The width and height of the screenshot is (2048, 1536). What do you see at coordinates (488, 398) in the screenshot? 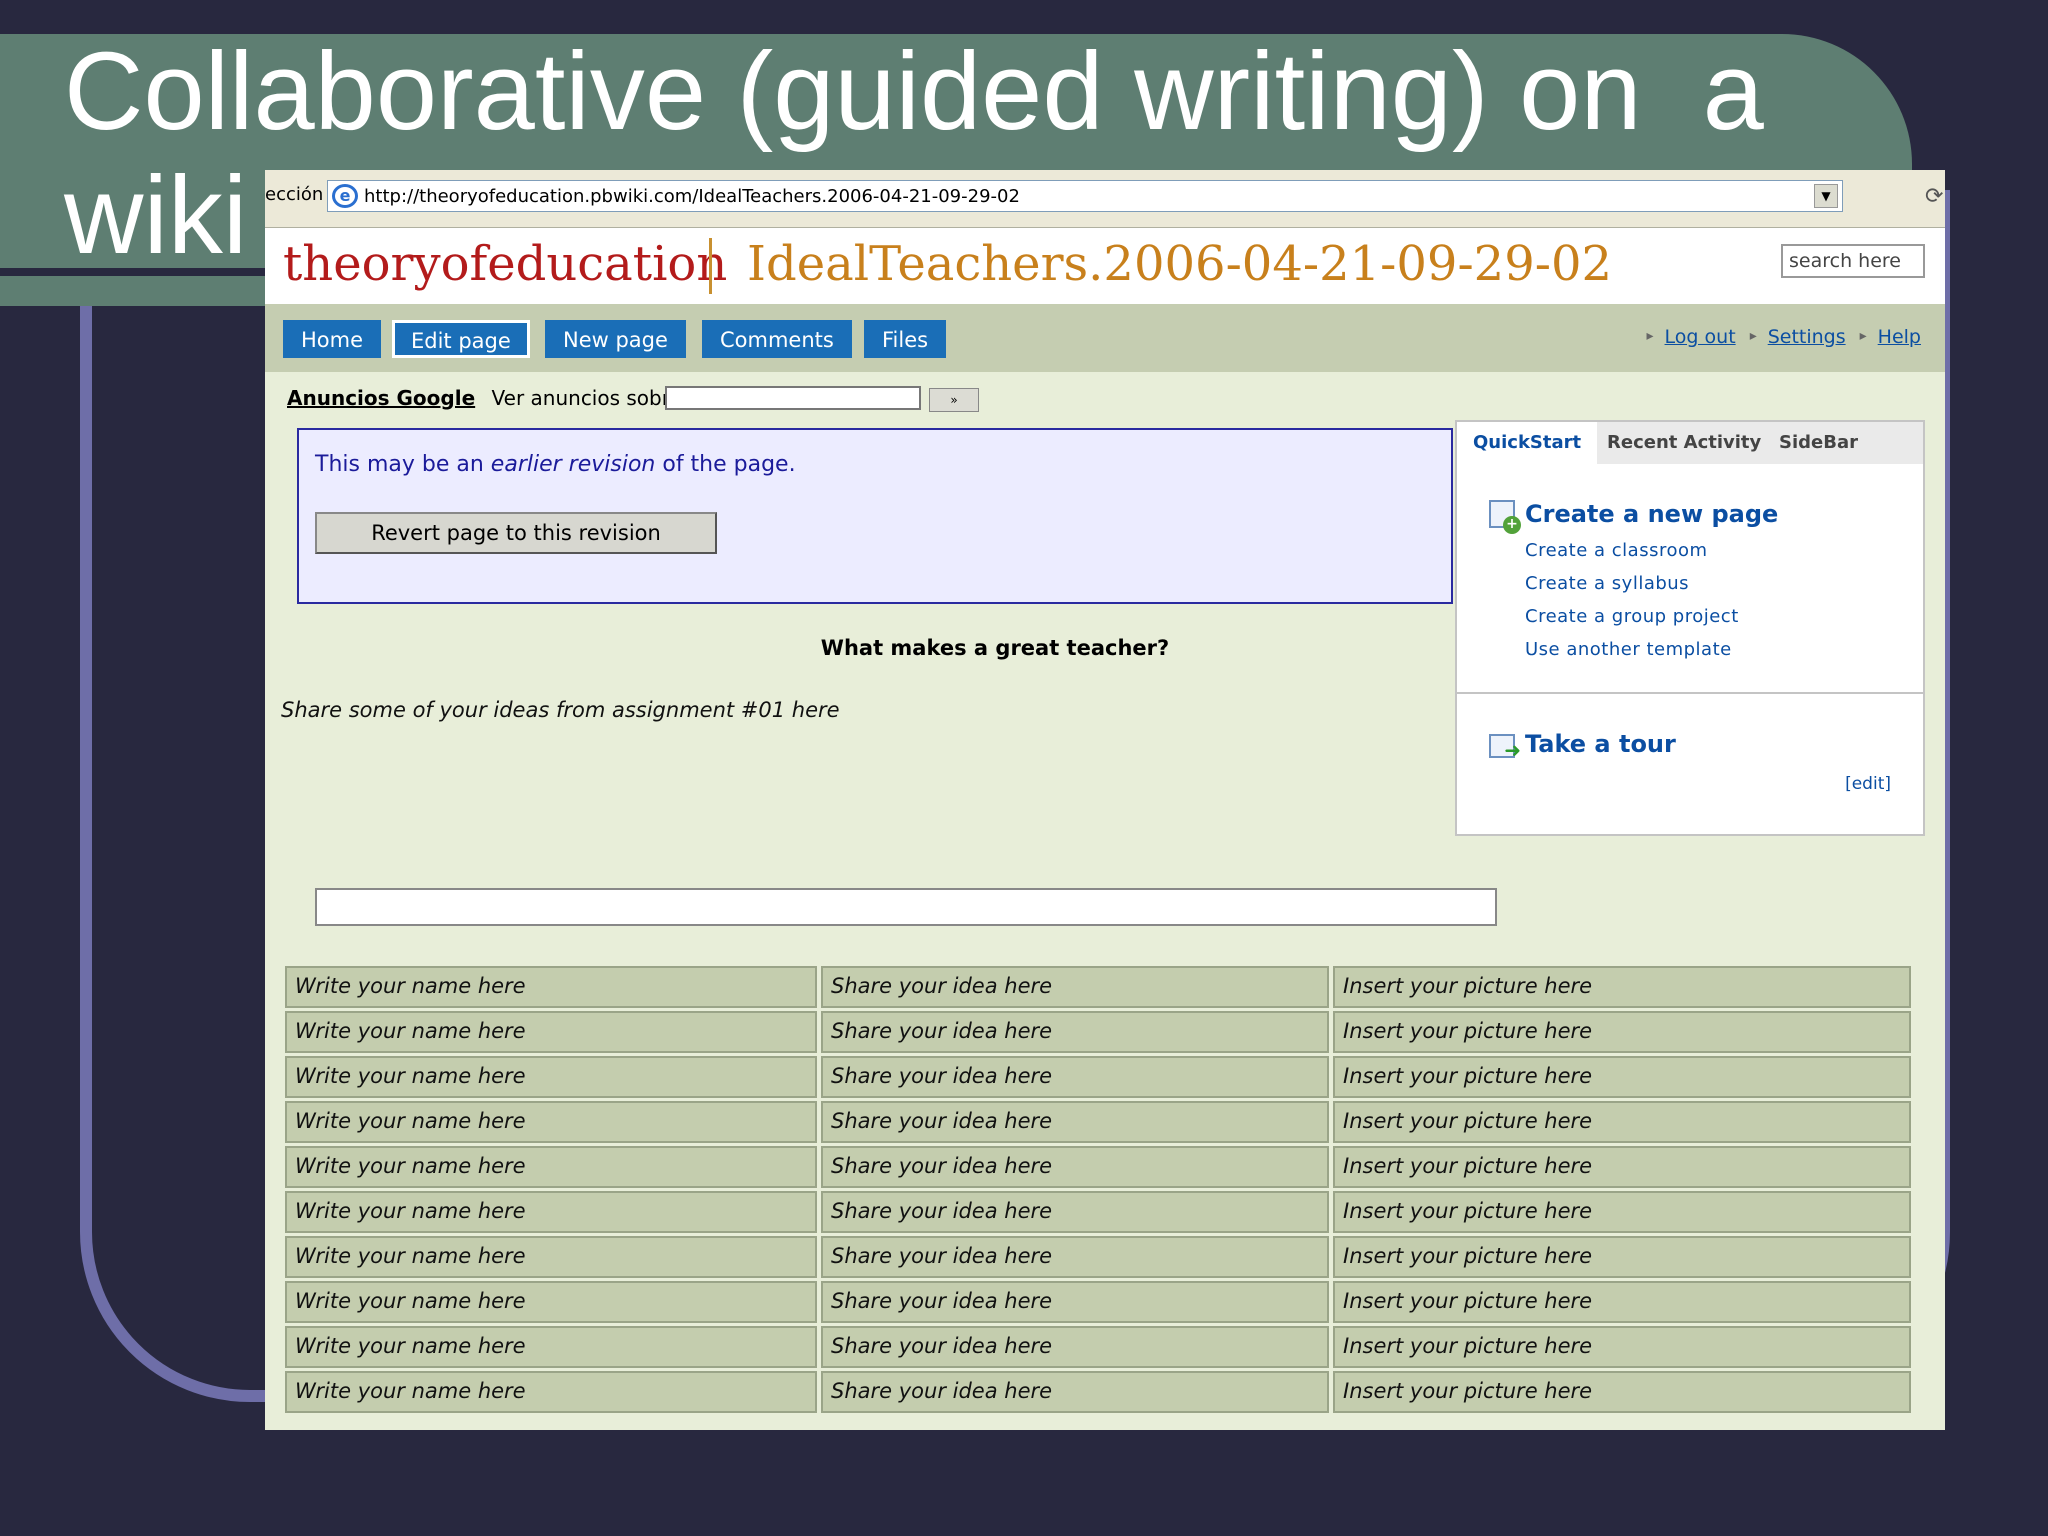
I see `google-ads-bar: Anuncios Google Ver anuncios sobre:` at bounding box center [488, 398].